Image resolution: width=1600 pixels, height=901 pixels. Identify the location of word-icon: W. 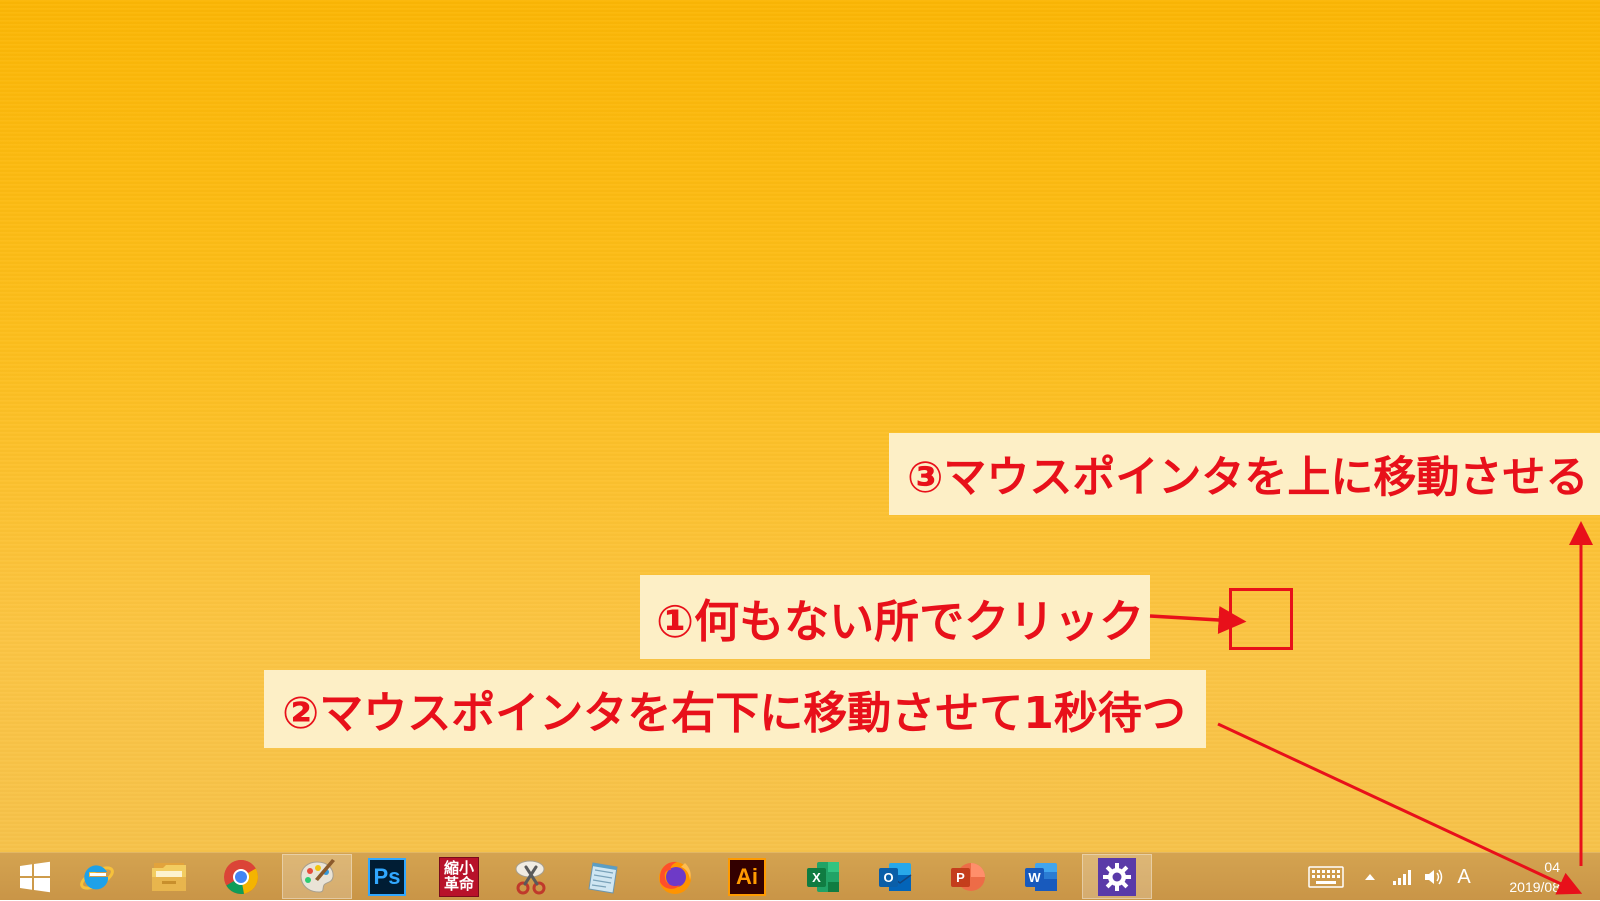
(1041, 876).